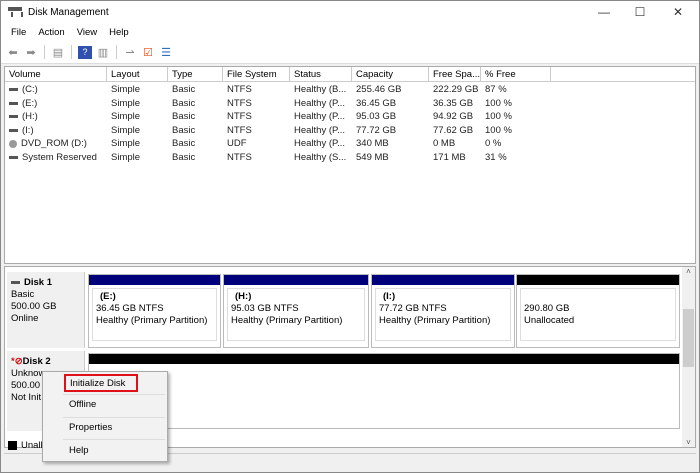  What do you see at coordinates (166, 52) in the screenshot?
I see `properties-icon: ☰` at bounding box center [166, 52].